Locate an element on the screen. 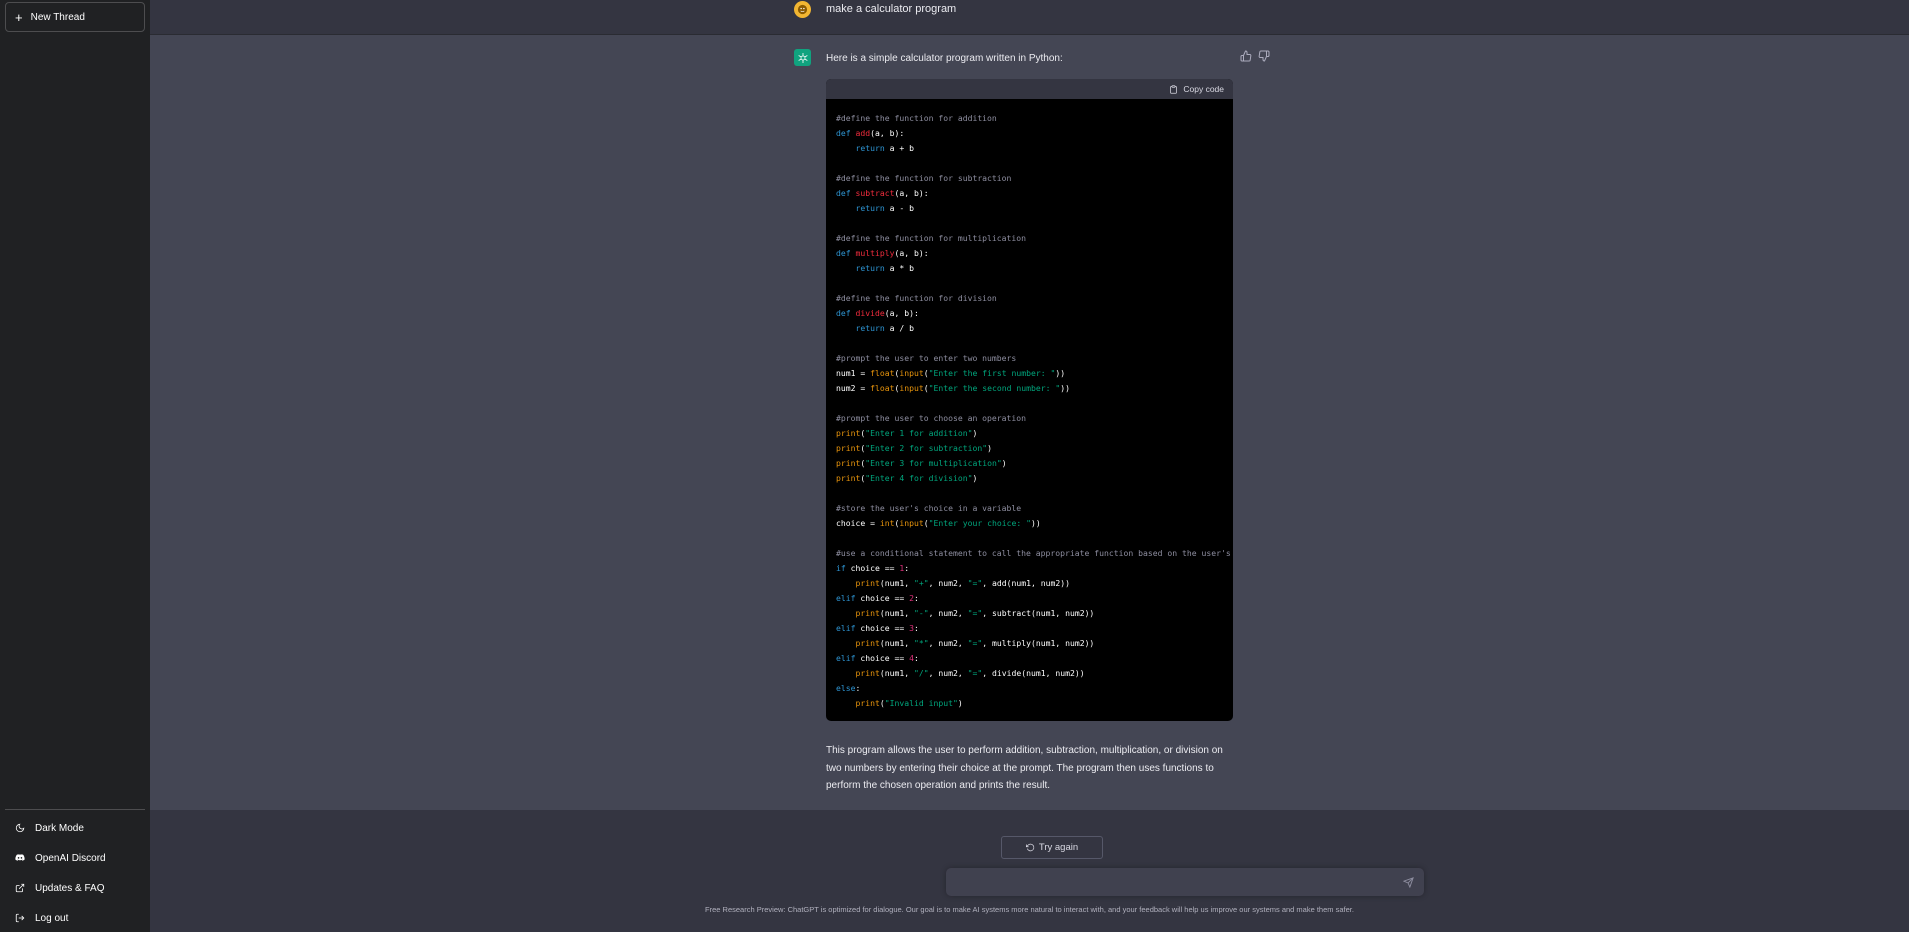 This screenshot has width=1909, height=932. openai-discord-label: OpenAI Discord is located at coordinates (70, 858).